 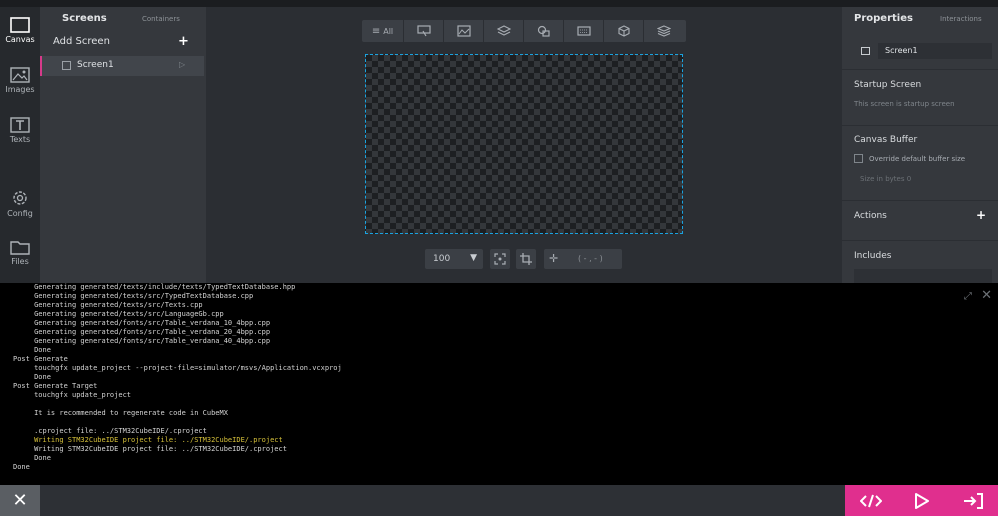 I want to click on rail-item-label: Files, so click(x=20, y=261).